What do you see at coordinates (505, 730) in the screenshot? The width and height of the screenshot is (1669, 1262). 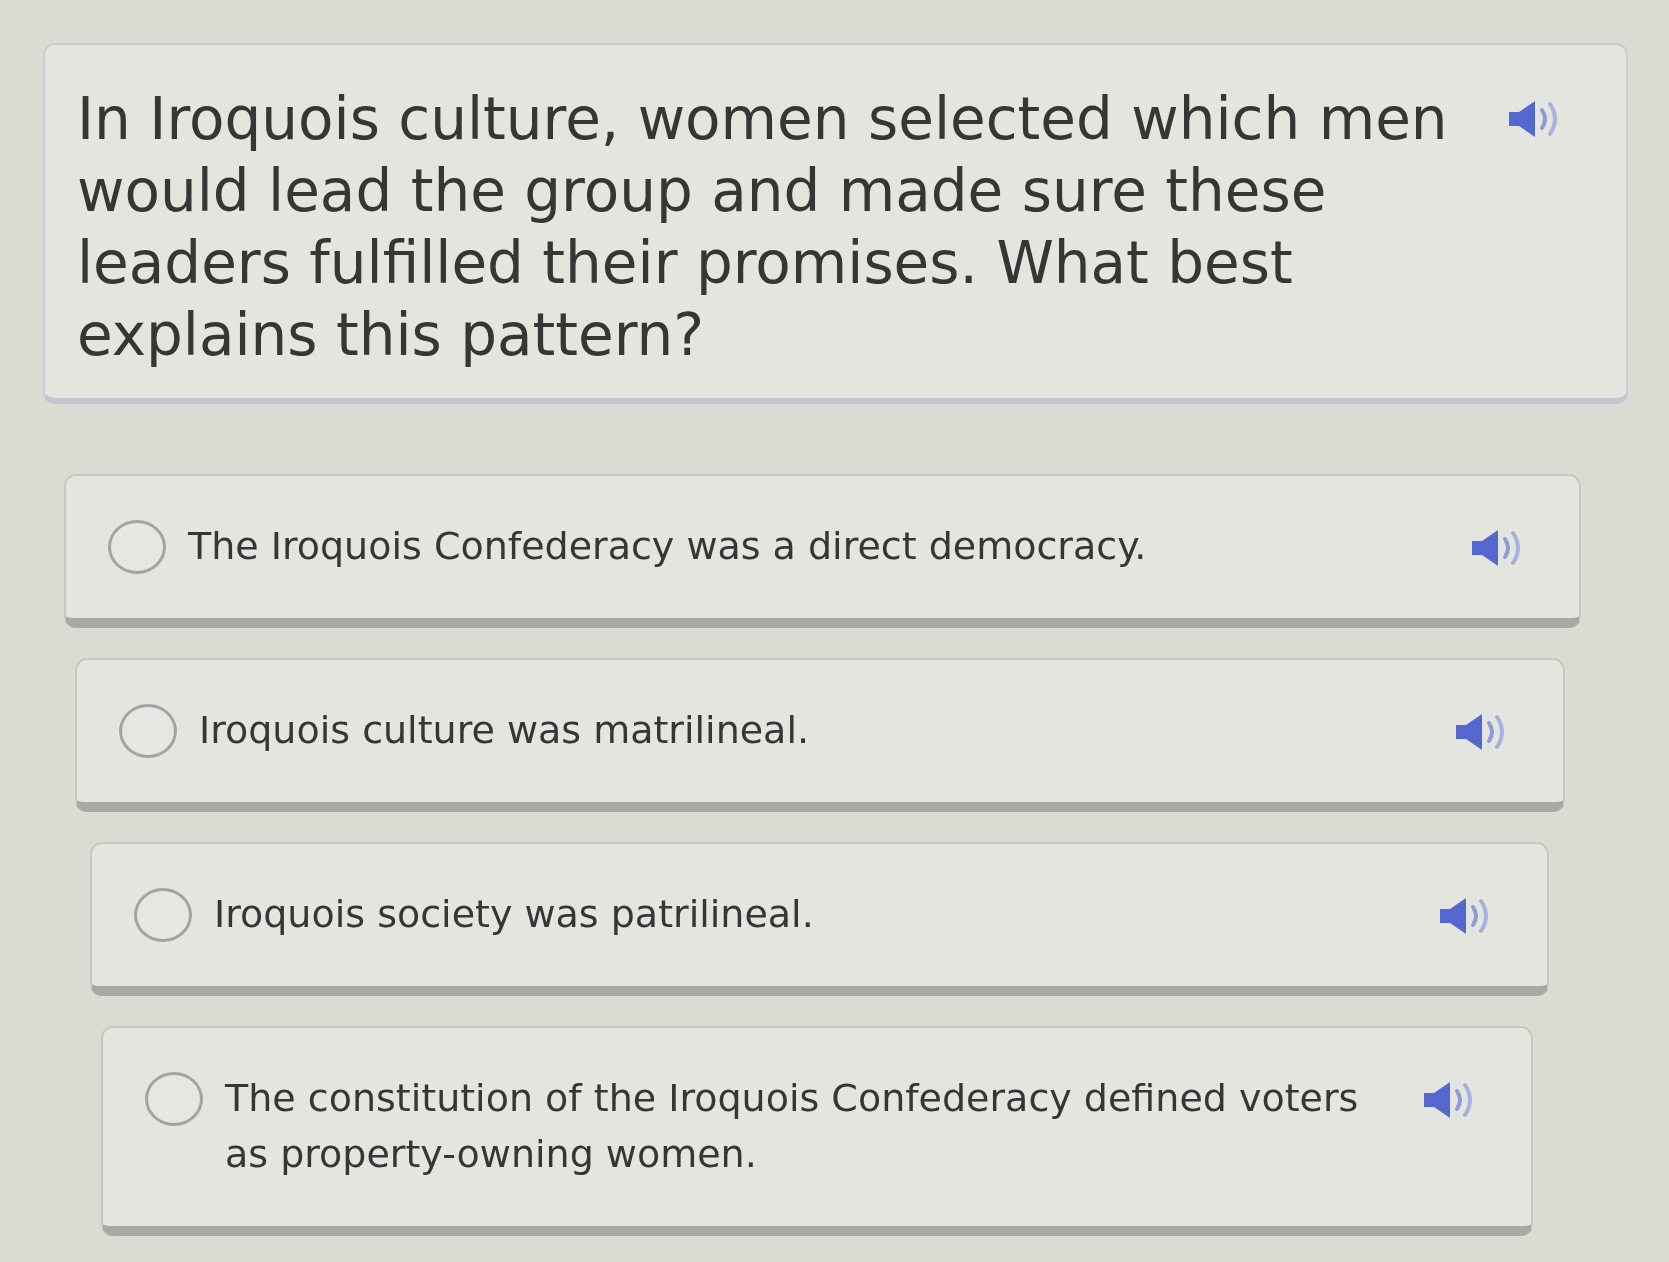 I see `option-text: Iroquois culture was matrilineal.` at bounding box center [505, 730].